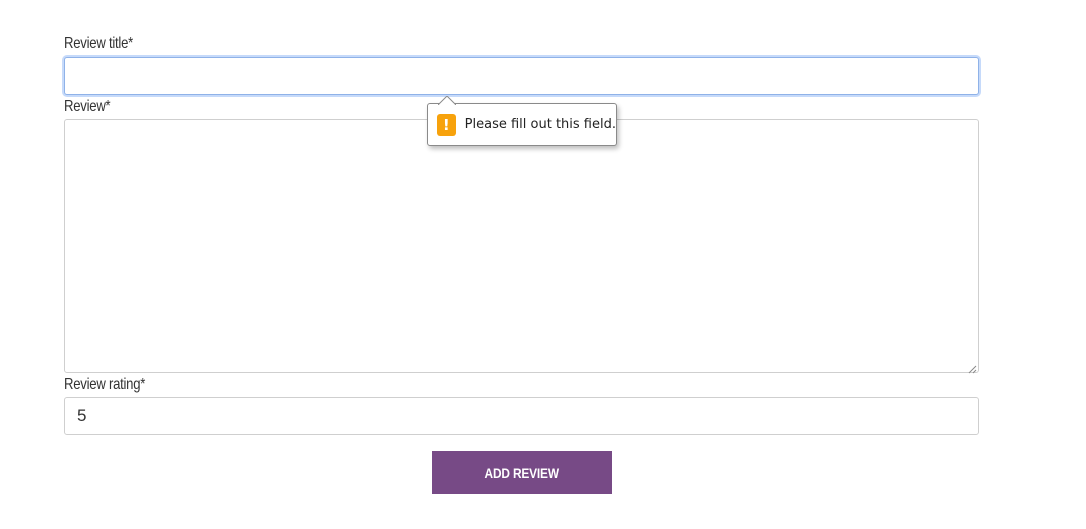  What do you see at coordinates (98, 43) in the screenshot?
I see `review-title-label: Review title*` at bounding box center [98, 43].